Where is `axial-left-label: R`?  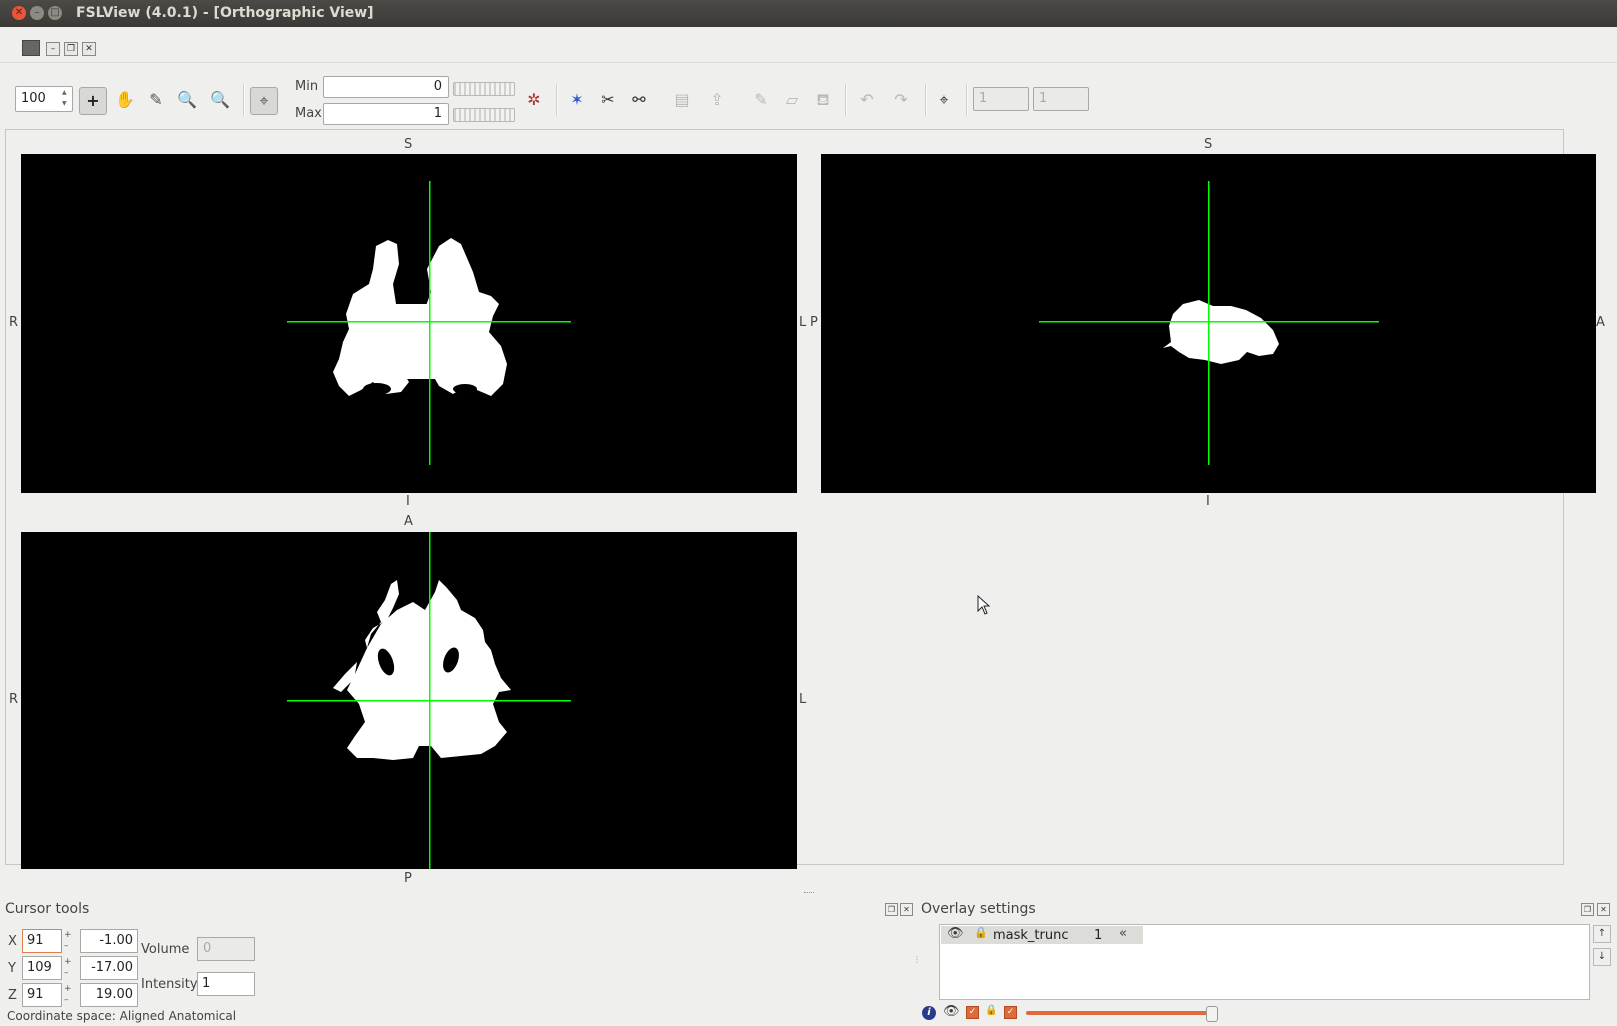
axial-left-label: R is located at coordinates (14, 699).